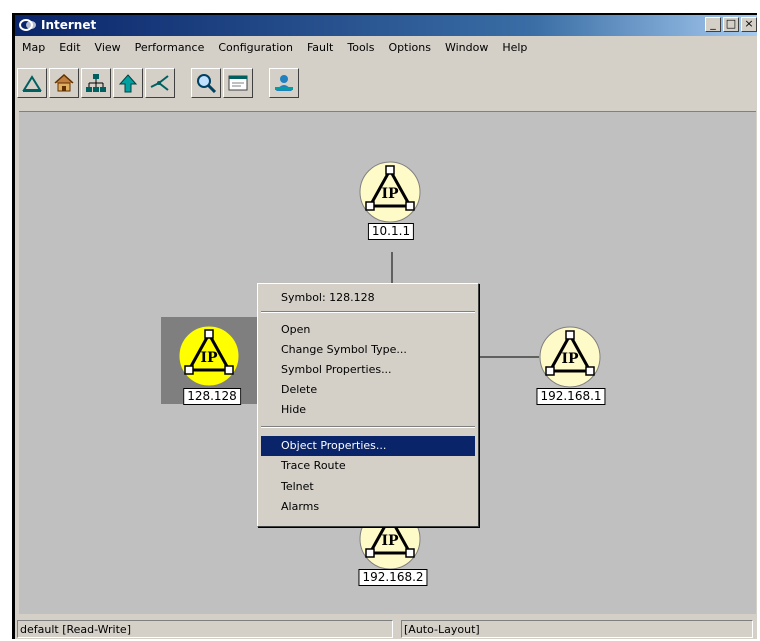 Image resolution: width=760 pixels, height=641 pixels. I want to click on node-label-128-128: 128.128, so click(212, 396).